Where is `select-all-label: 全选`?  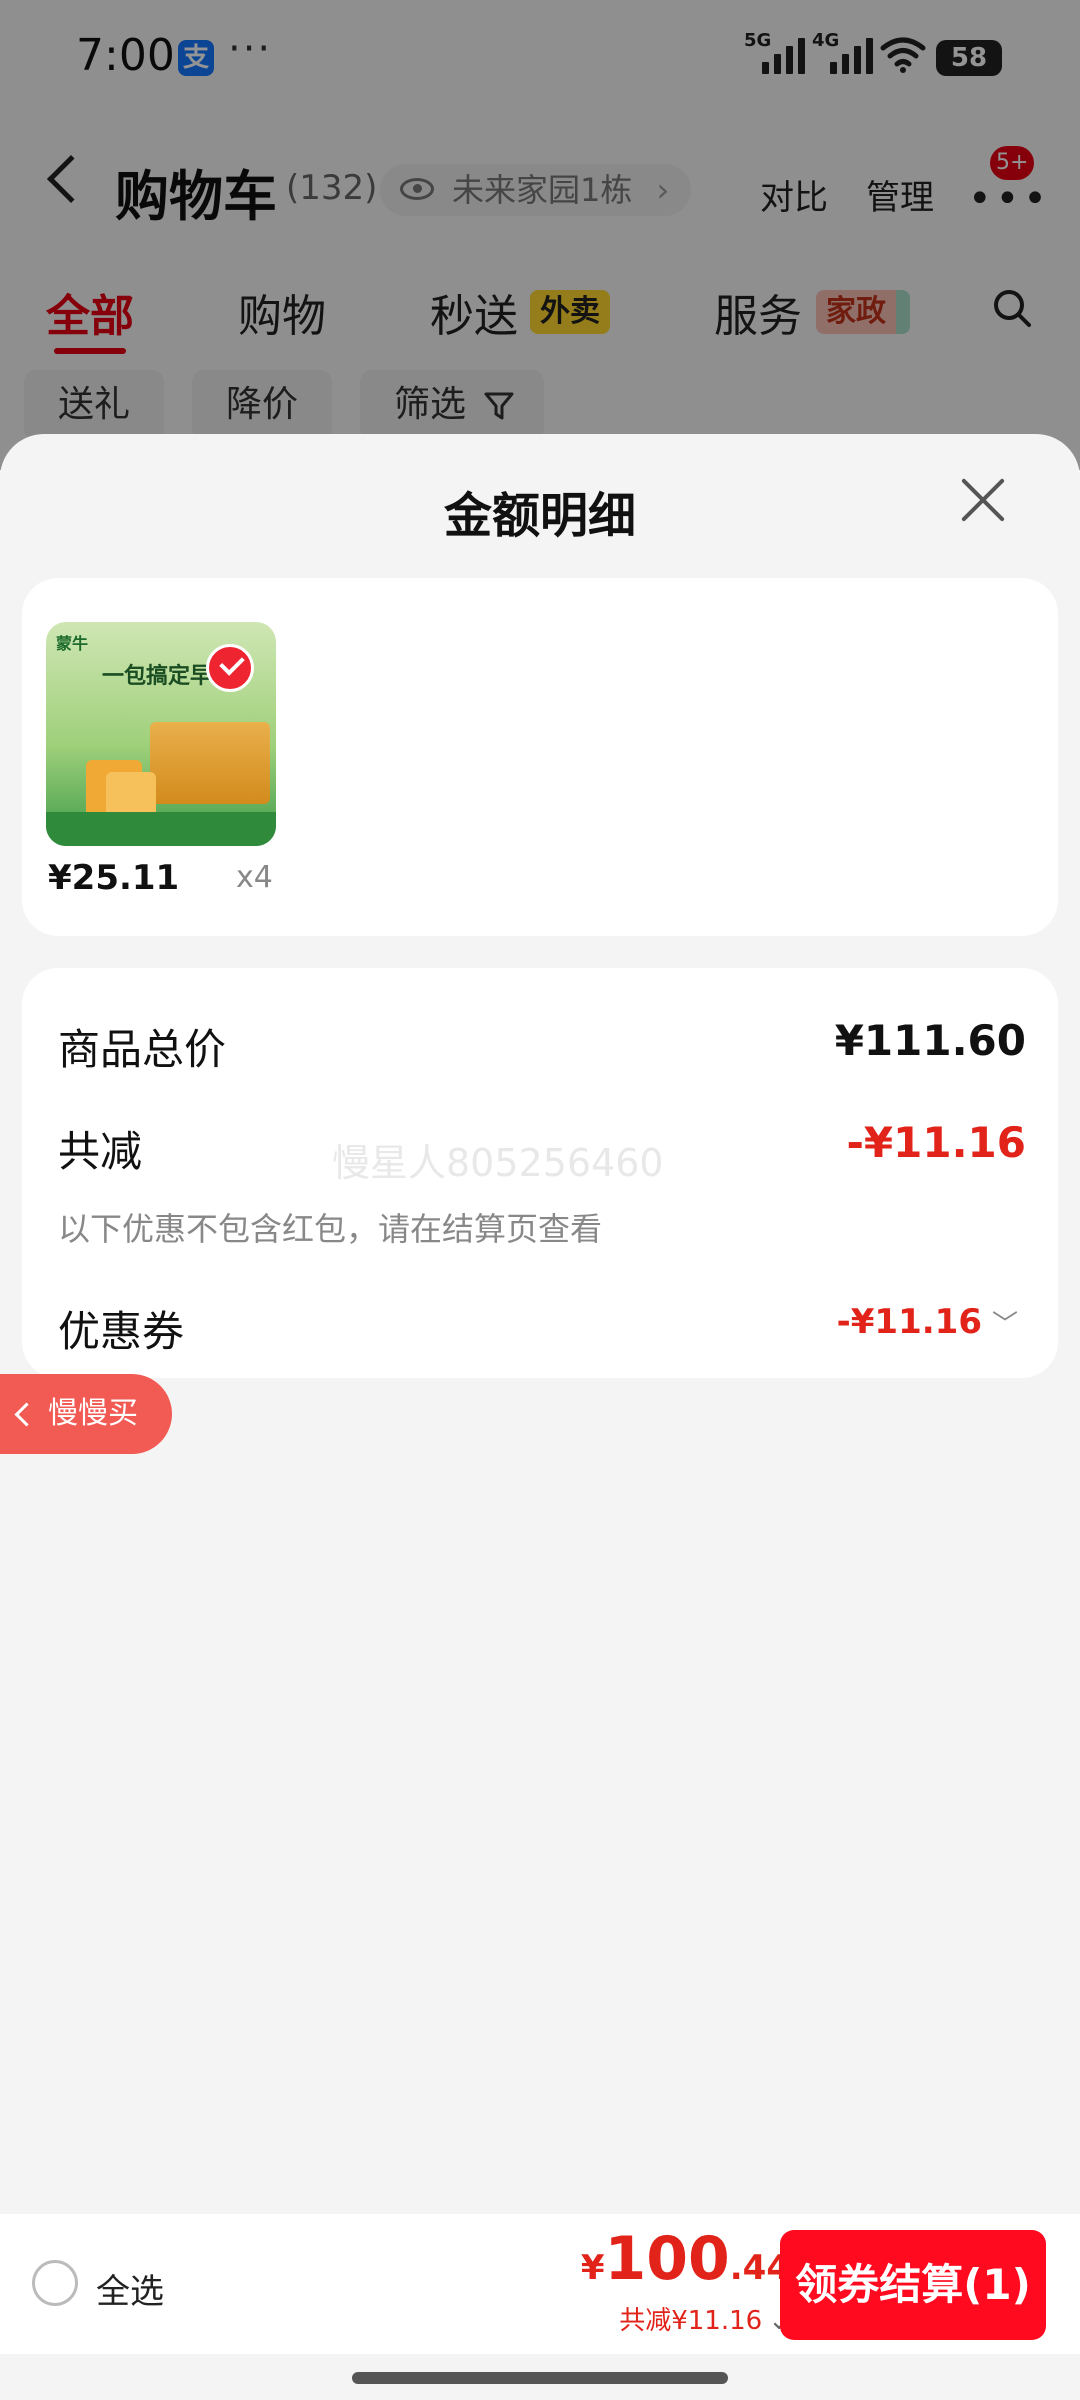 select-all-label: 全选 is located at coordinates (130, 2288).